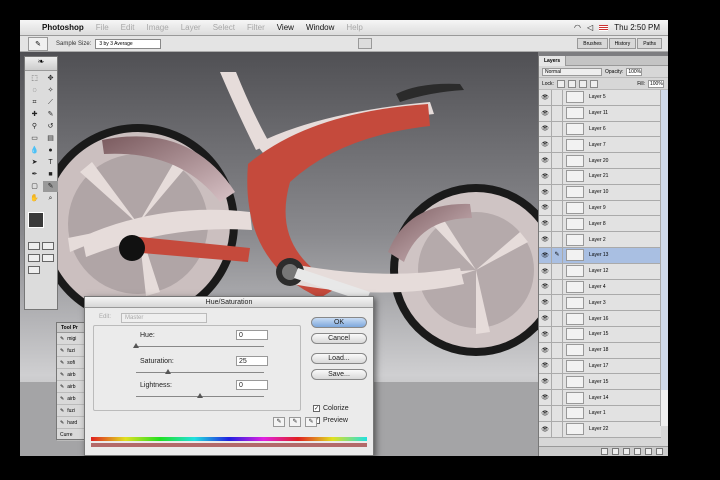  Describe the element at coordinates (600, 334) in the screenshot. I see `layer-row: 👁 Layer 15` at that location.